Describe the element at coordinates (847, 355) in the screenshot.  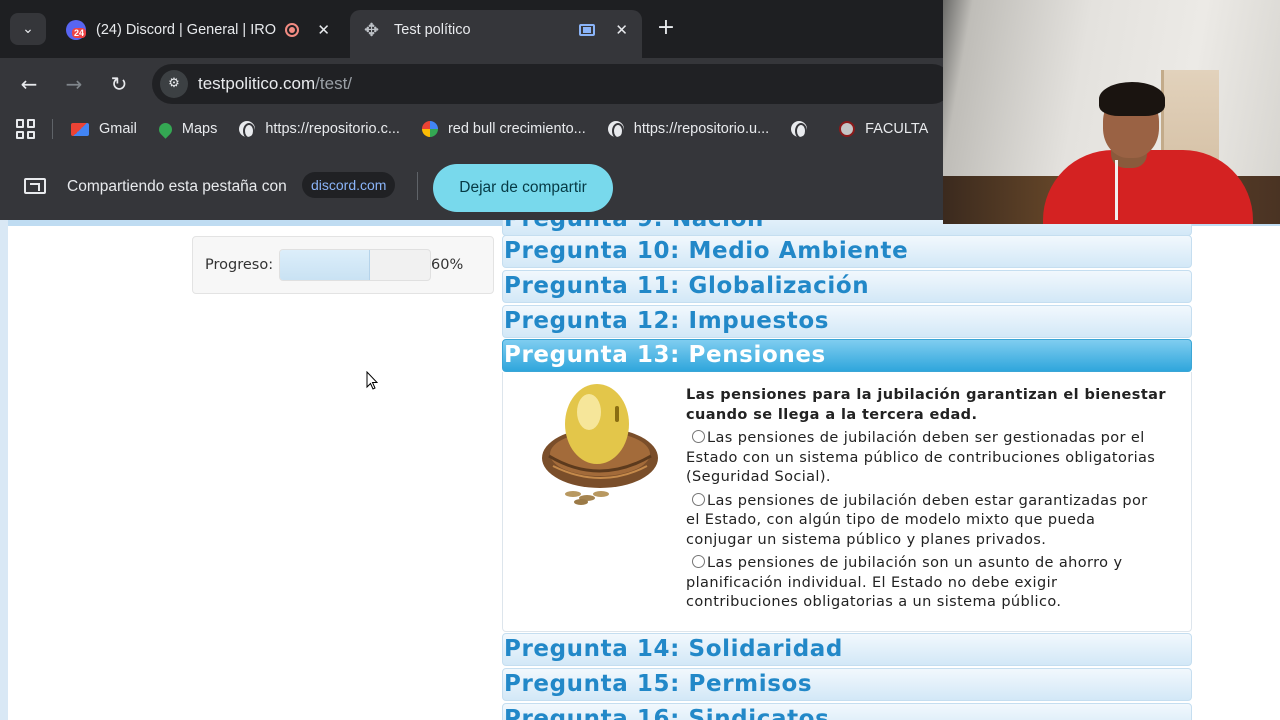
I see `question-header-13: Pregunta 13: Pensiones` at that location.